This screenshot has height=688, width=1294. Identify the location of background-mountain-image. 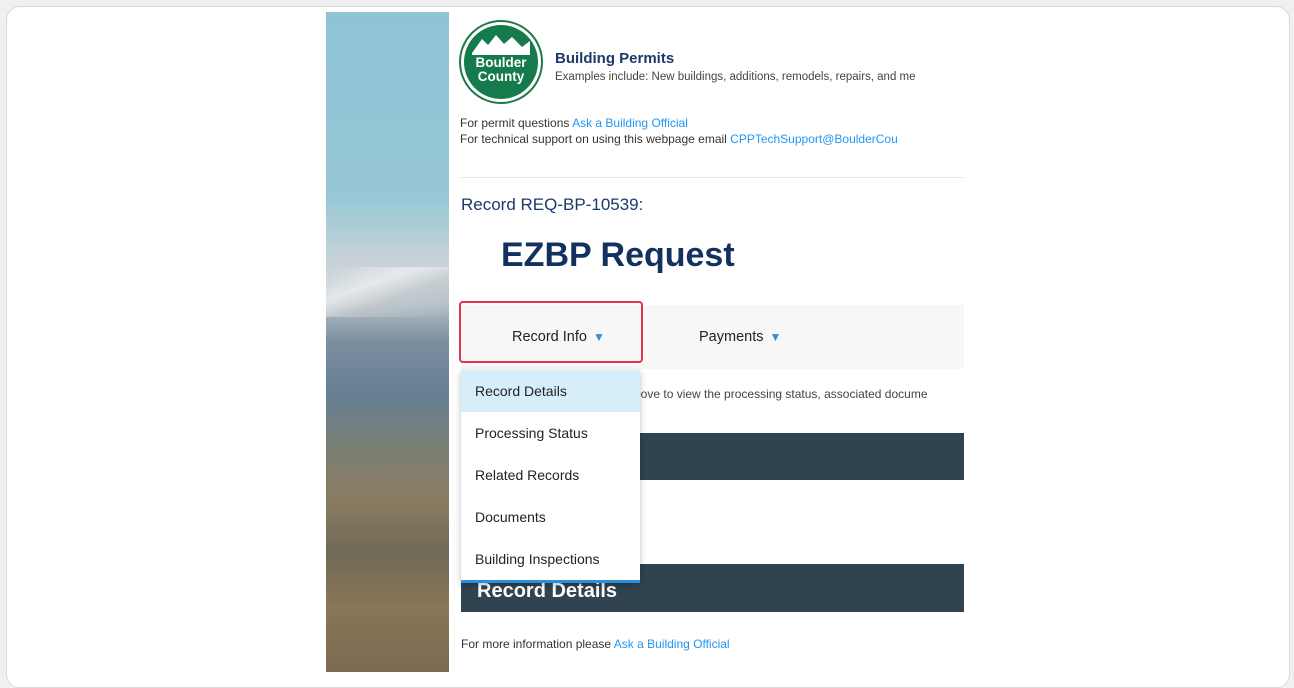
(387, 342).